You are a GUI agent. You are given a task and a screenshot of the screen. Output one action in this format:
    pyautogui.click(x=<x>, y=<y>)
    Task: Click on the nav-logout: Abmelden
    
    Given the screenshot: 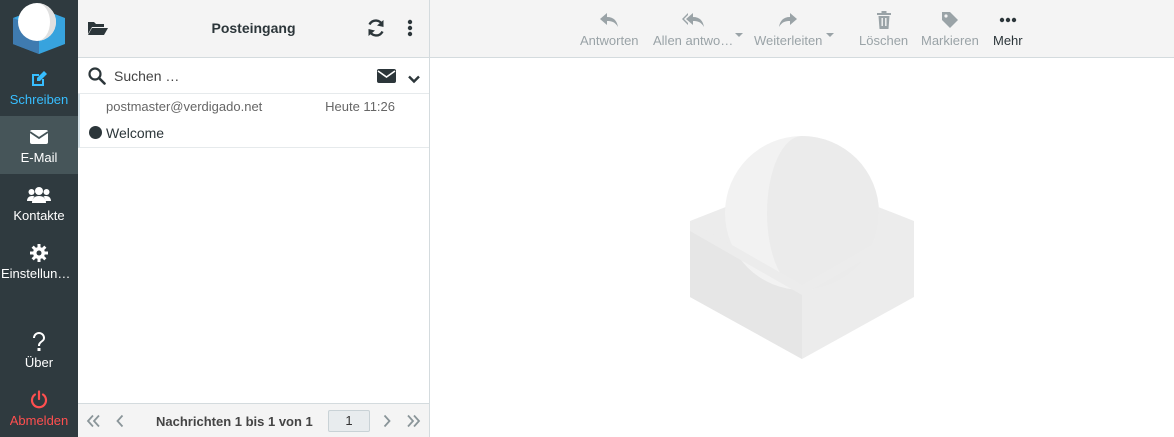 What is the action you would take?
    pyautogui.click(x=39, y=408)
    